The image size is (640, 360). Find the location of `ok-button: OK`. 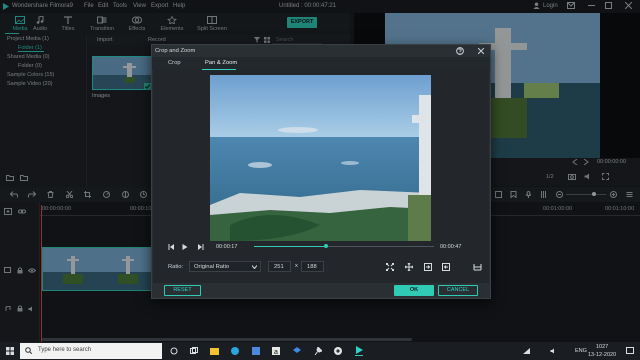

ok-button: OK is located at coordinates (414, 290).